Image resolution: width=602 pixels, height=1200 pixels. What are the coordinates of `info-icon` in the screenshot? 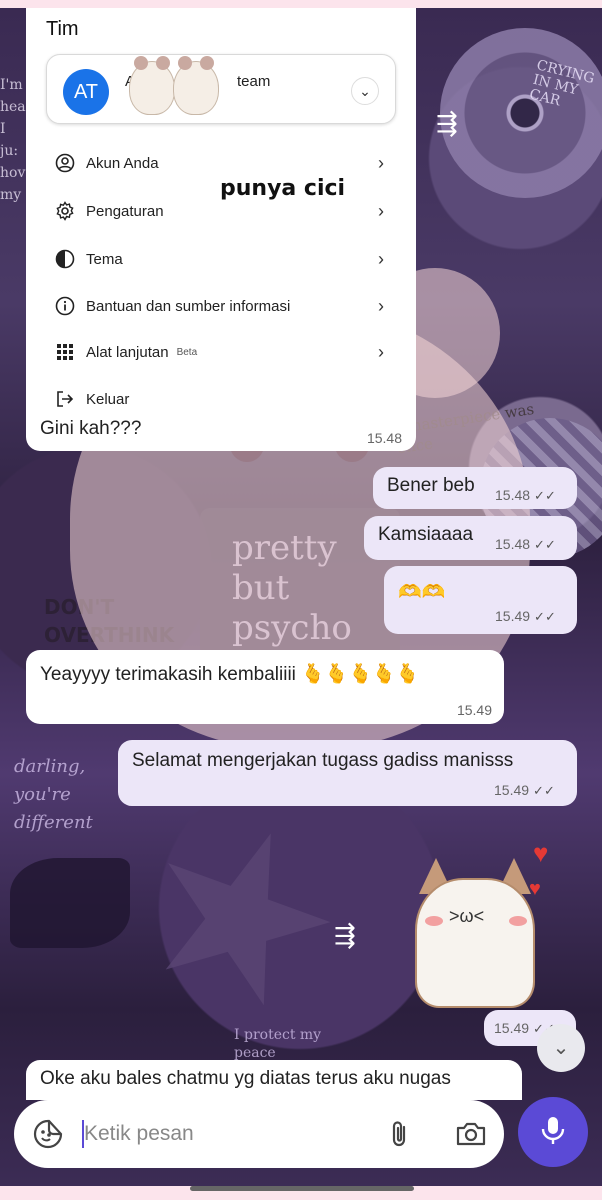 It's located at (65, 306).